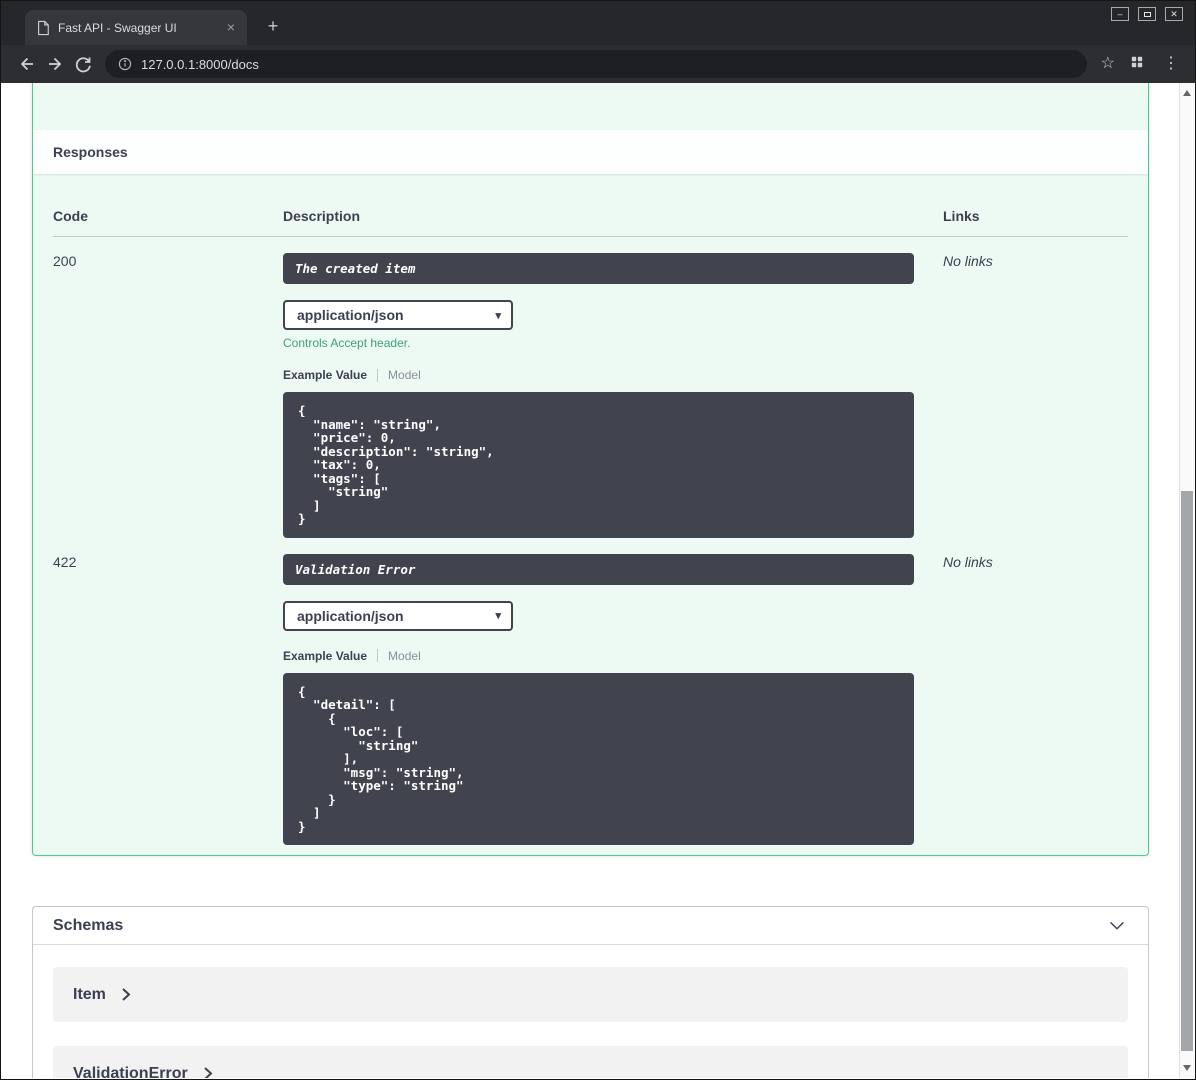 The image size is (1196, 1080). What do you see at coordinates (90, 152) in the screenshot?
I see `responses-title: Responses` at bounding box center [90, 152].